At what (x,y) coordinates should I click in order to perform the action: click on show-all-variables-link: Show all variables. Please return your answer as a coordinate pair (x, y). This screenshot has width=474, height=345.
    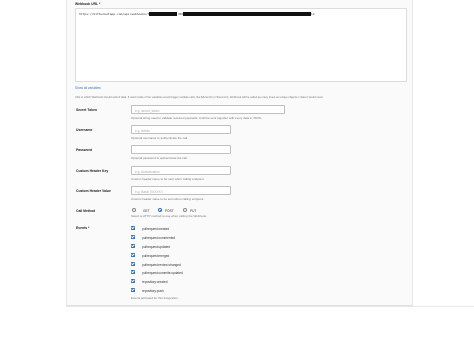
    Looking at the image, I should click on (88, 88).